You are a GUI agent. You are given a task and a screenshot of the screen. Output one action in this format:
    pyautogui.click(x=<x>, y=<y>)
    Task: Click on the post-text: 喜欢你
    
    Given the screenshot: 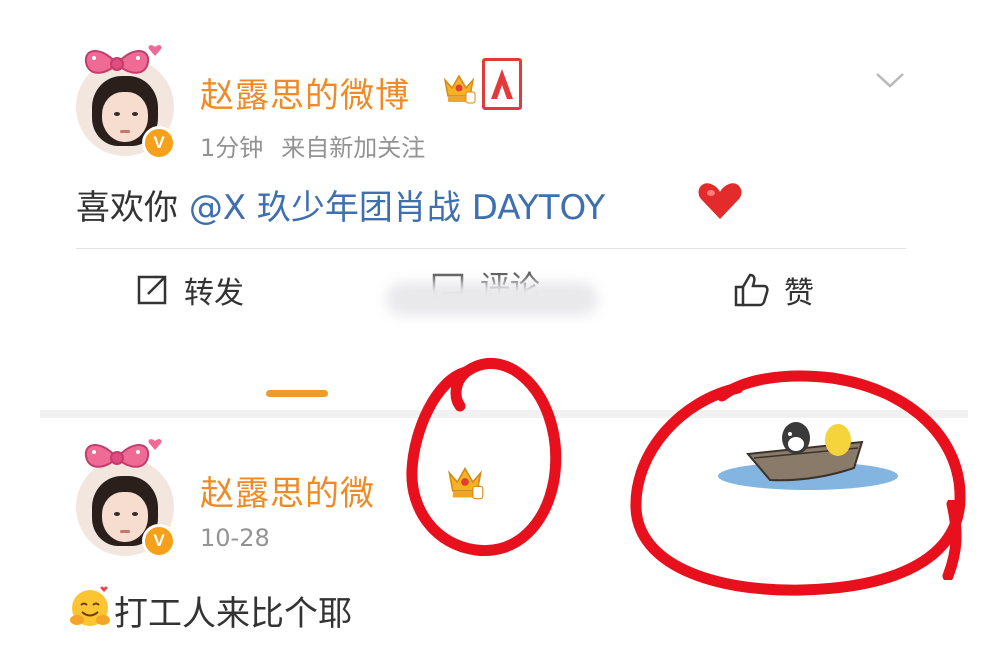 What is the action you would take?
    pyautogui.click(x=132, y=208)
    